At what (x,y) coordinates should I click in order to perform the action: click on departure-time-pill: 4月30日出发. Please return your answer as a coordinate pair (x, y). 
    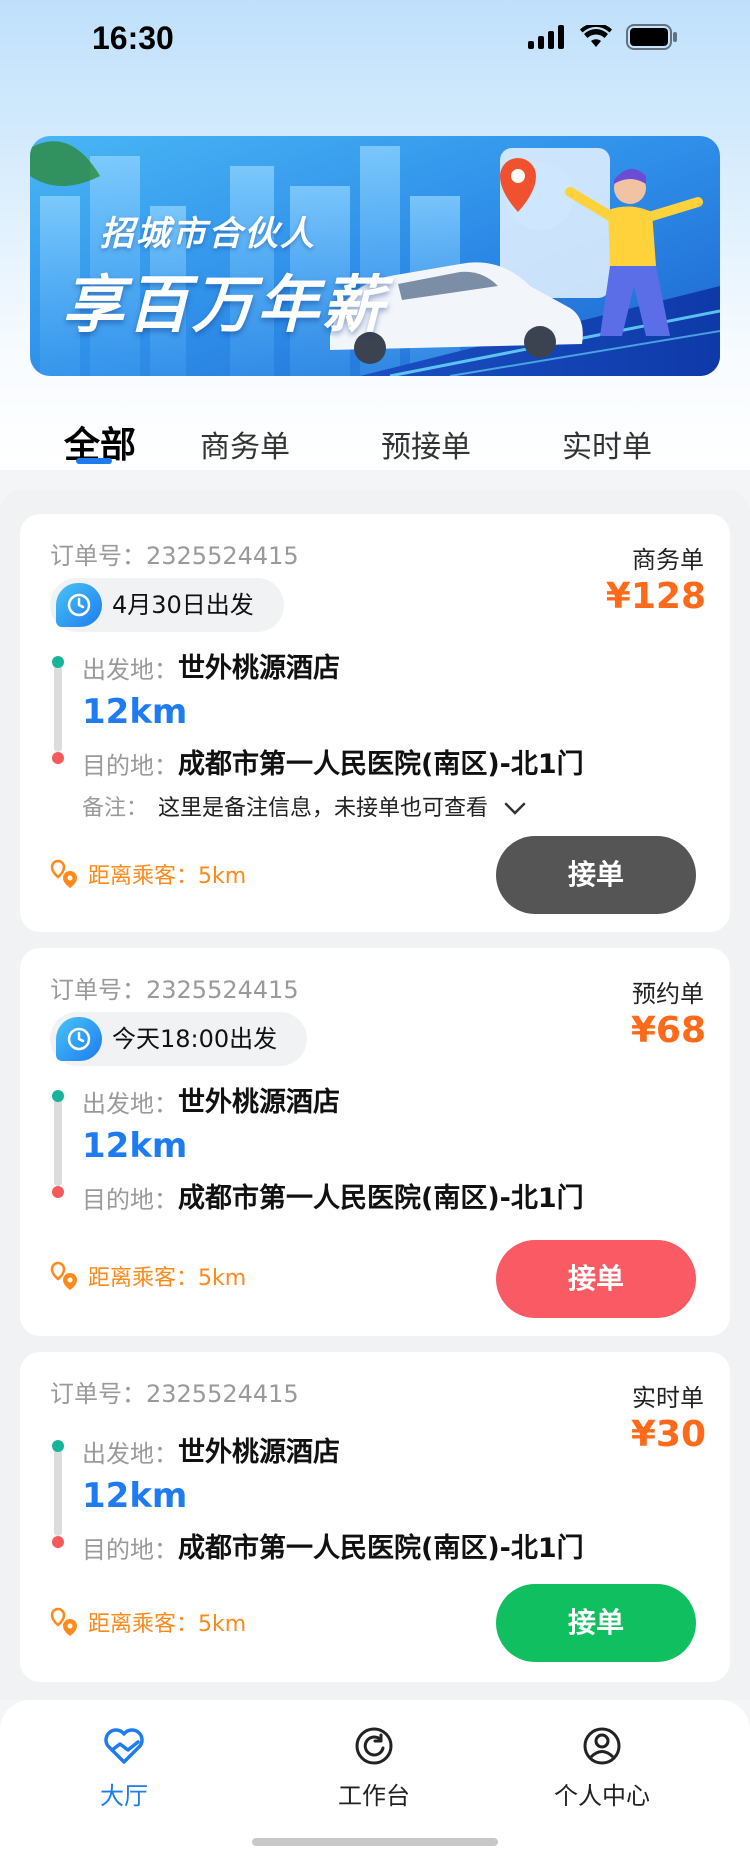
    Looking at the image, I should click on (167, 605).